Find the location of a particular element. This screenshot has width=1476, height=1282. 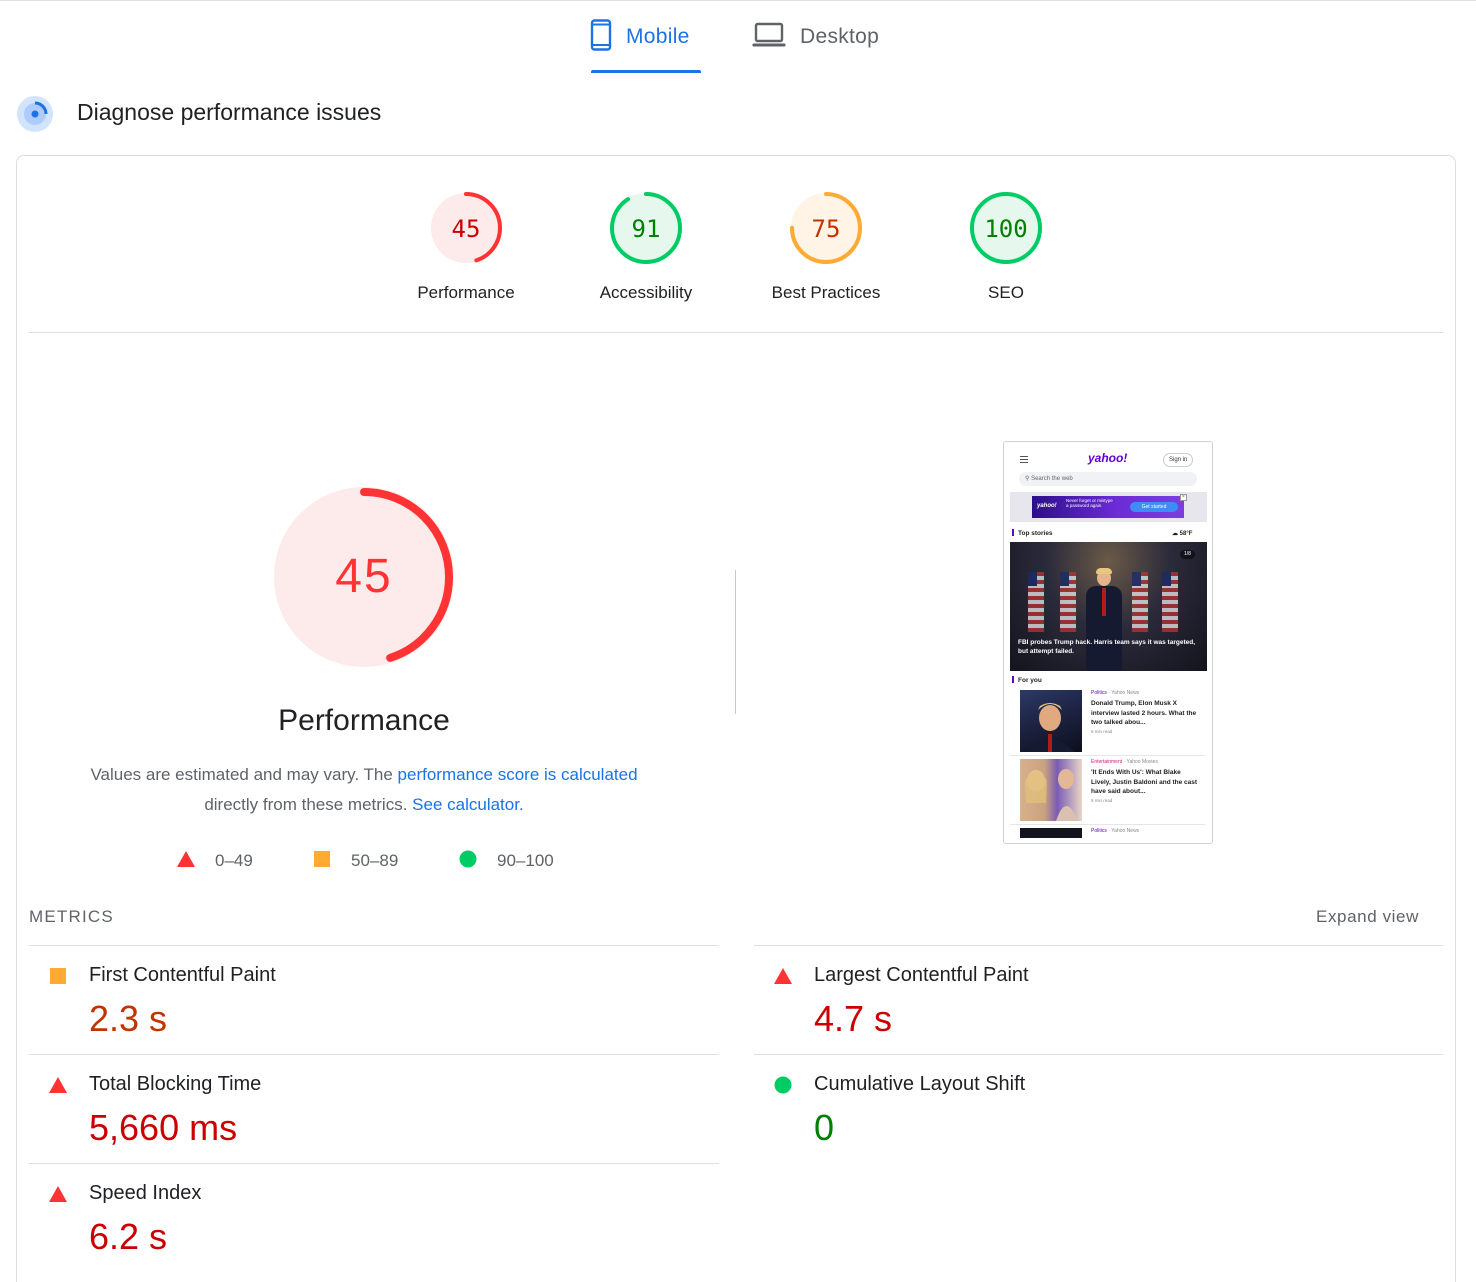

metric-lcp-rating-icon is located at coordinates (783, 976).